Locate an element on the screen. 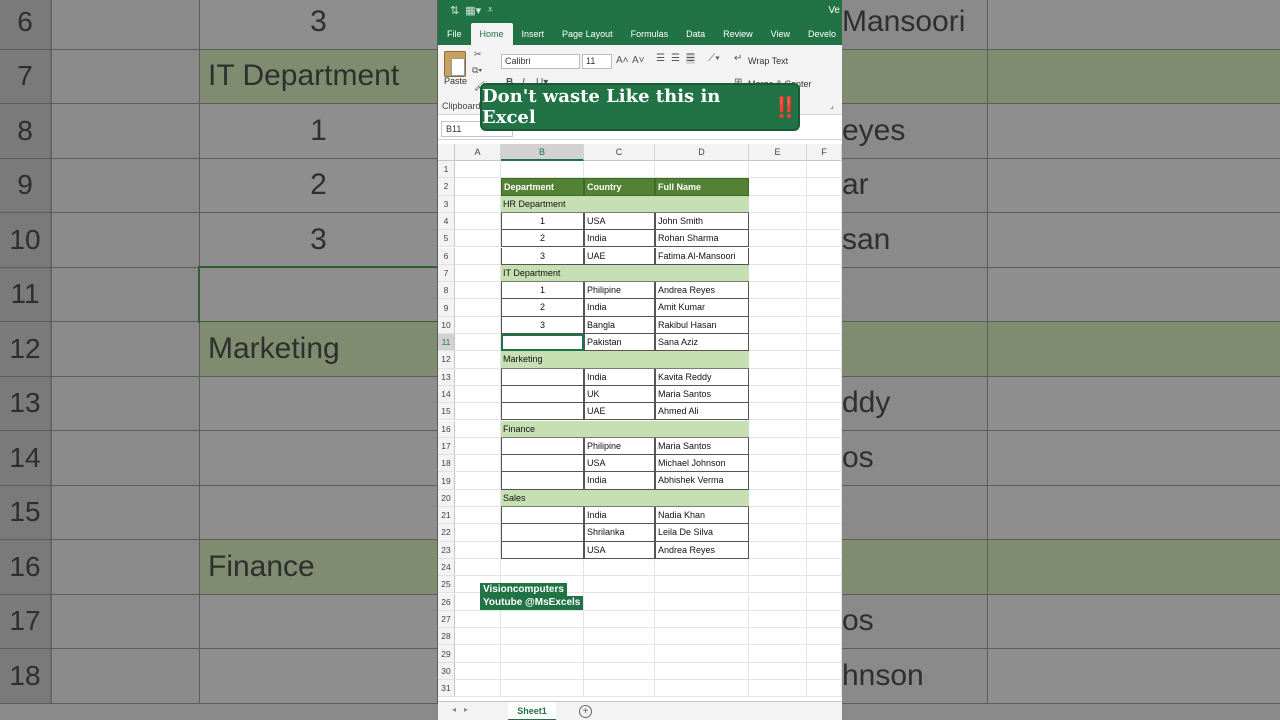 The height and width of the screenshot is (720, 1280). table-icon: ▦▾ is located at coordinates (473, 10).